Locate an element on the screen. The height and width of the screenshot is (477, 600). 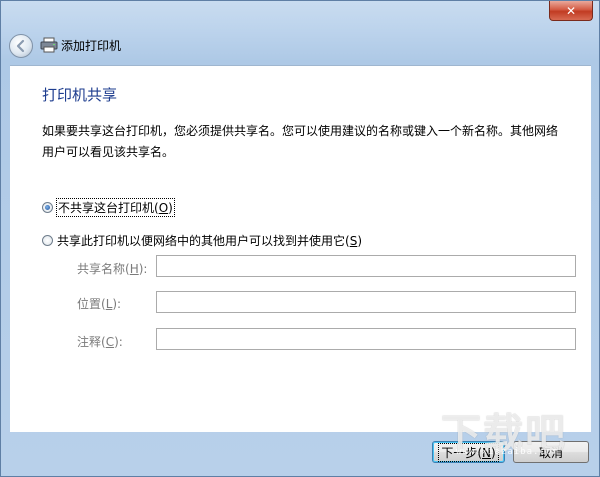
option-no-share: 不共享这台打印机(O) is located at coordinates (108, 207).